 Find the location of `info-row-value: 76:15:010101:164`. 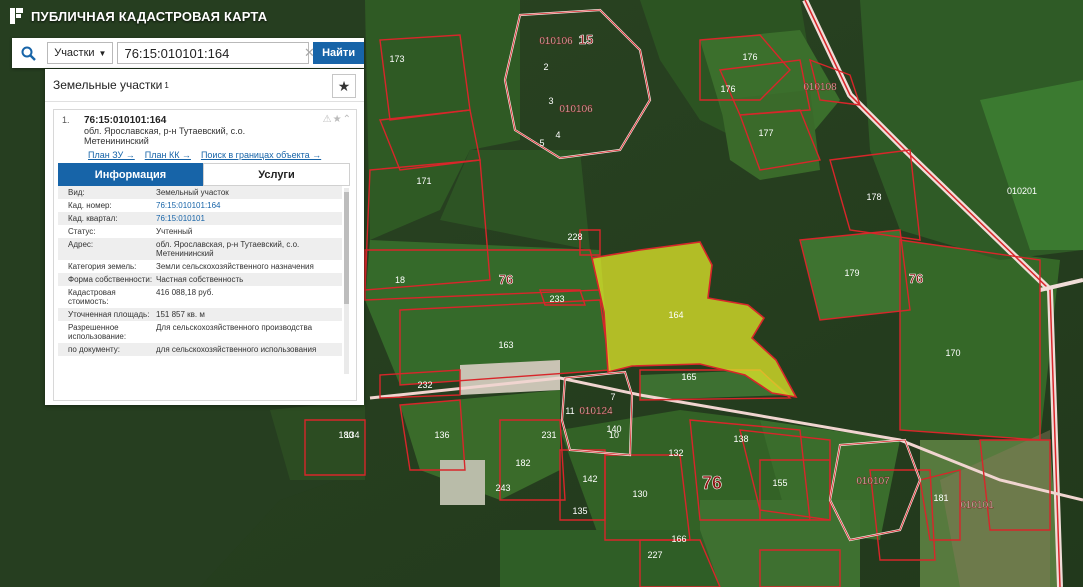

info-row-value: 76:15:010101:164 is located at coordinates (249, 205).